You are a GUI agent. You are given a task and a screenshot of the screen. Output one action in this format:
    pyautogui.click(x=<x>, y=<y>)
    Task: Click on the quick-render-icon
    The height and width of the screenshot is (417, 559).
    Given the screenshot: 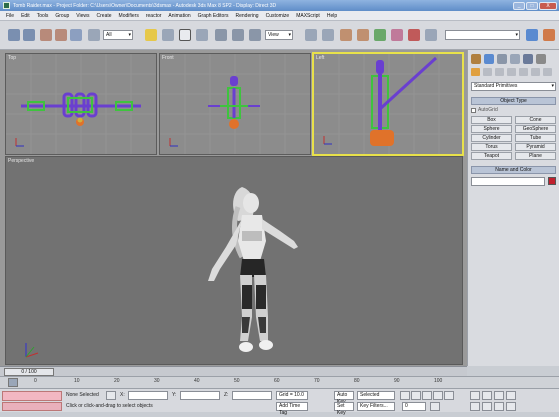 What is the action you would take?
    pyautogui.click(x=549, y=35)
    